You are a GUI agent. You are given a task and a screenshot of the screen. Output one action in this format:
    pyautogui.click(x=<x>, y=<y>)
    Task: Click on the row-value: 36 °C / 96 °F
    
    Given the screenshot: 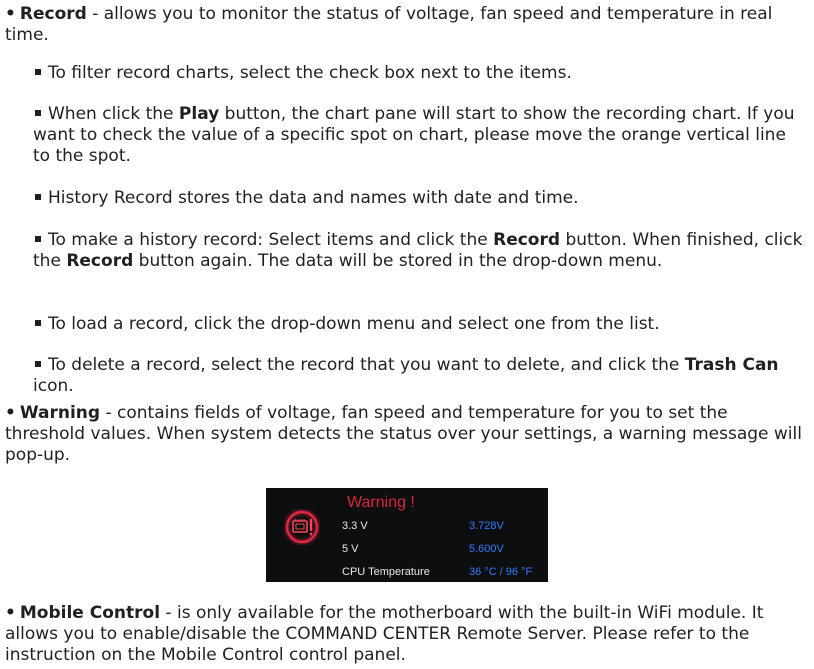 What is the action you would take?
    pyautogui.click(x=501, y=572)
    